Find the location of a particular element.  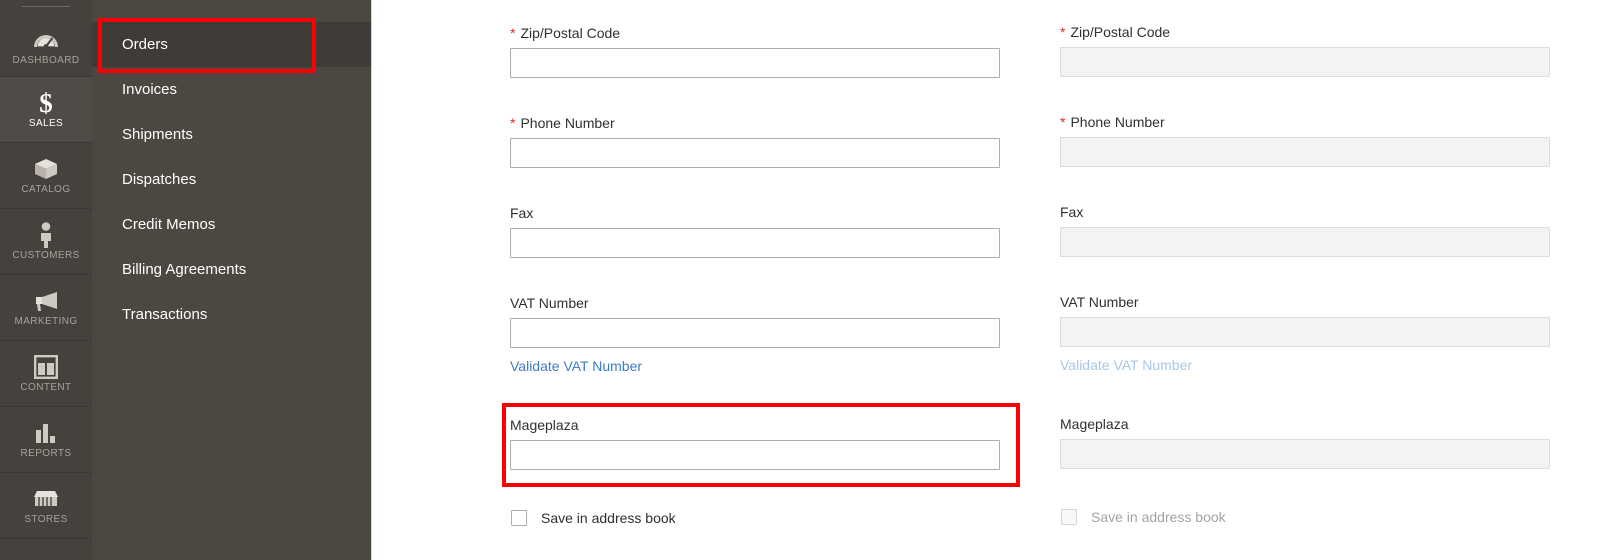

submenu-item-billing-agreements: Billing Agreements is located at coordinates (231, 269).